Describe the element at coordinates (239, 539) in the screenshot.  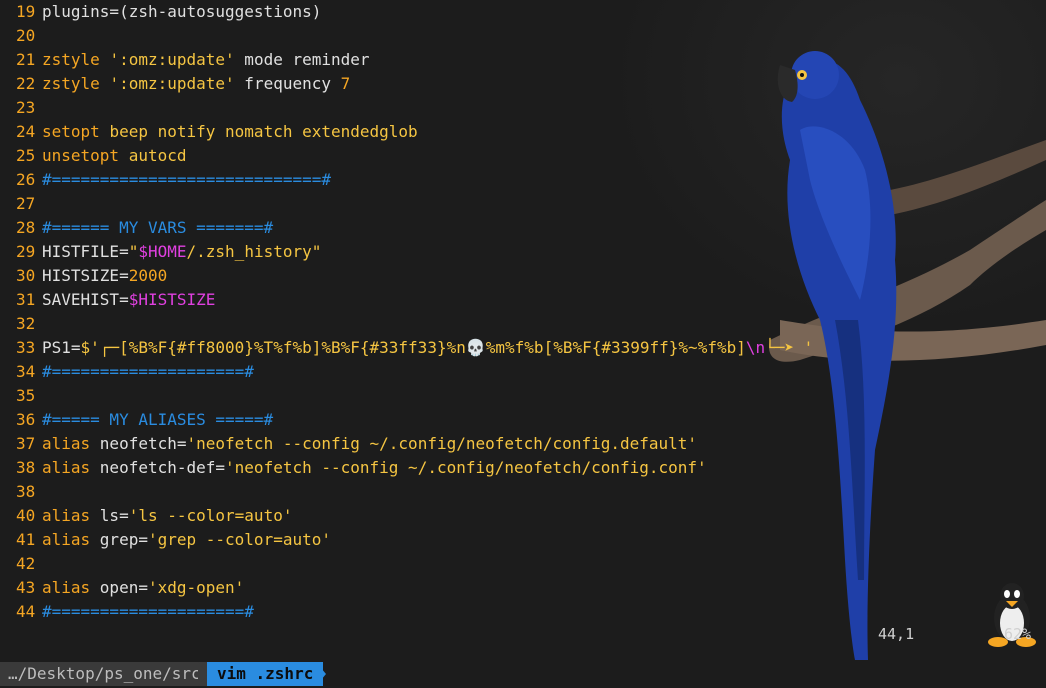
I see `code-token: 'grep --color=auto'` at that location.